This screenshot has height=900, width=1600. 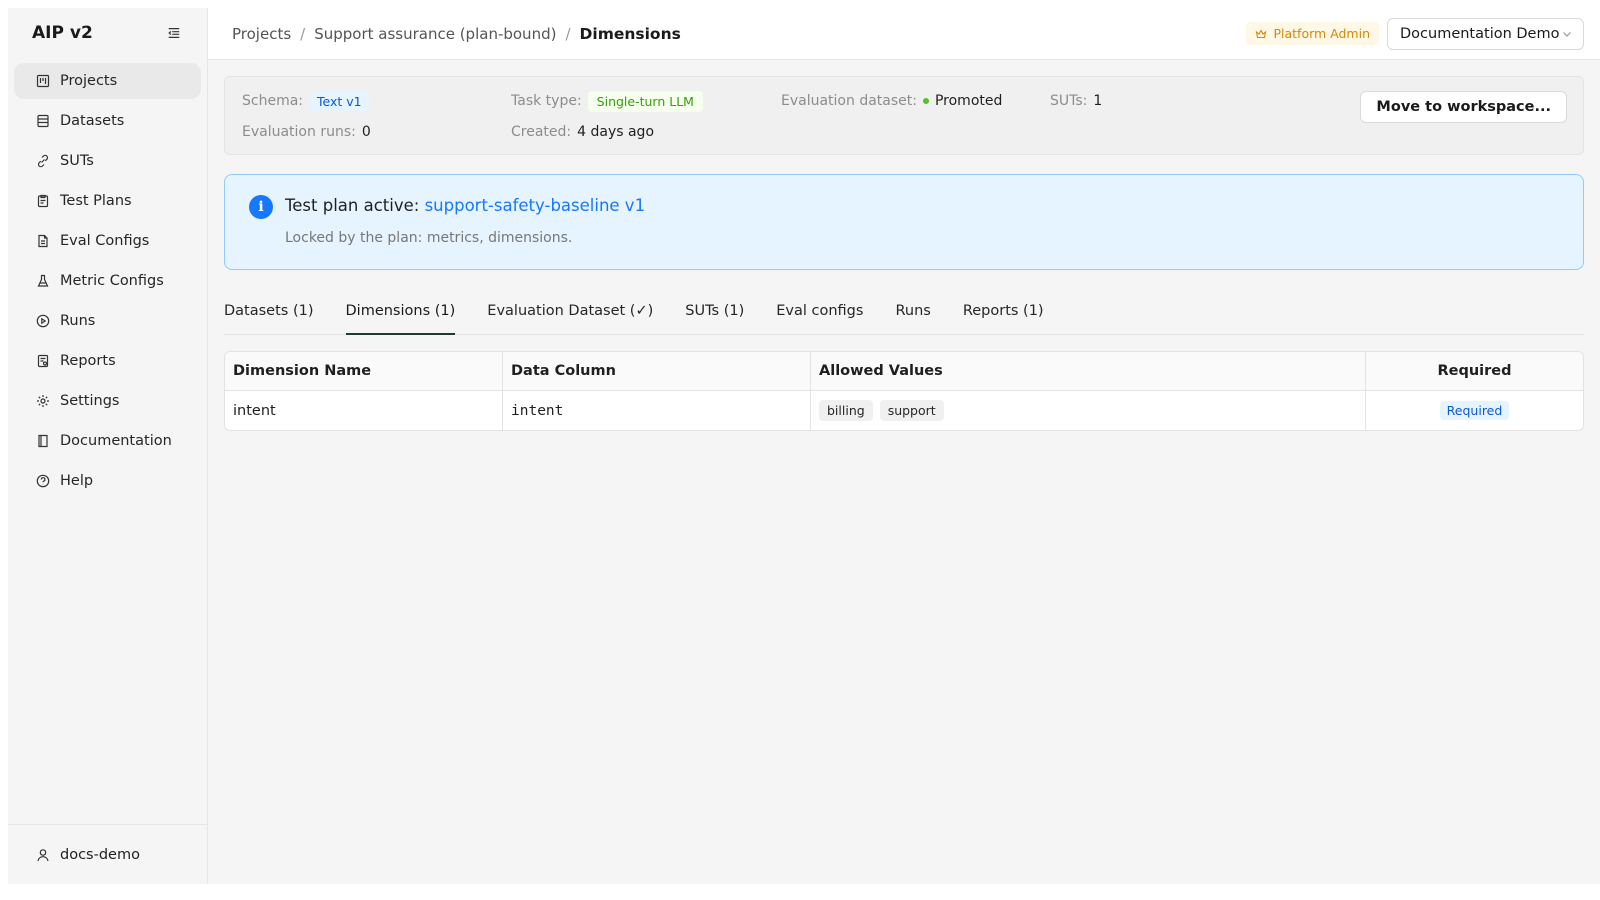 I want to click on column-header-allowed-values: Allowed Values, so click(x=1088, y=371).